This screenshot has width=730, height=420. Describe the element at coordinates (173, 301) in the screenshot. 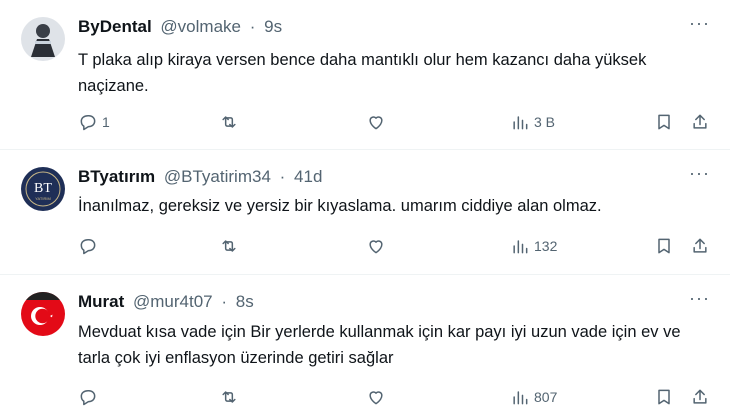

I see `author-handle: @mur4t07` at that location.